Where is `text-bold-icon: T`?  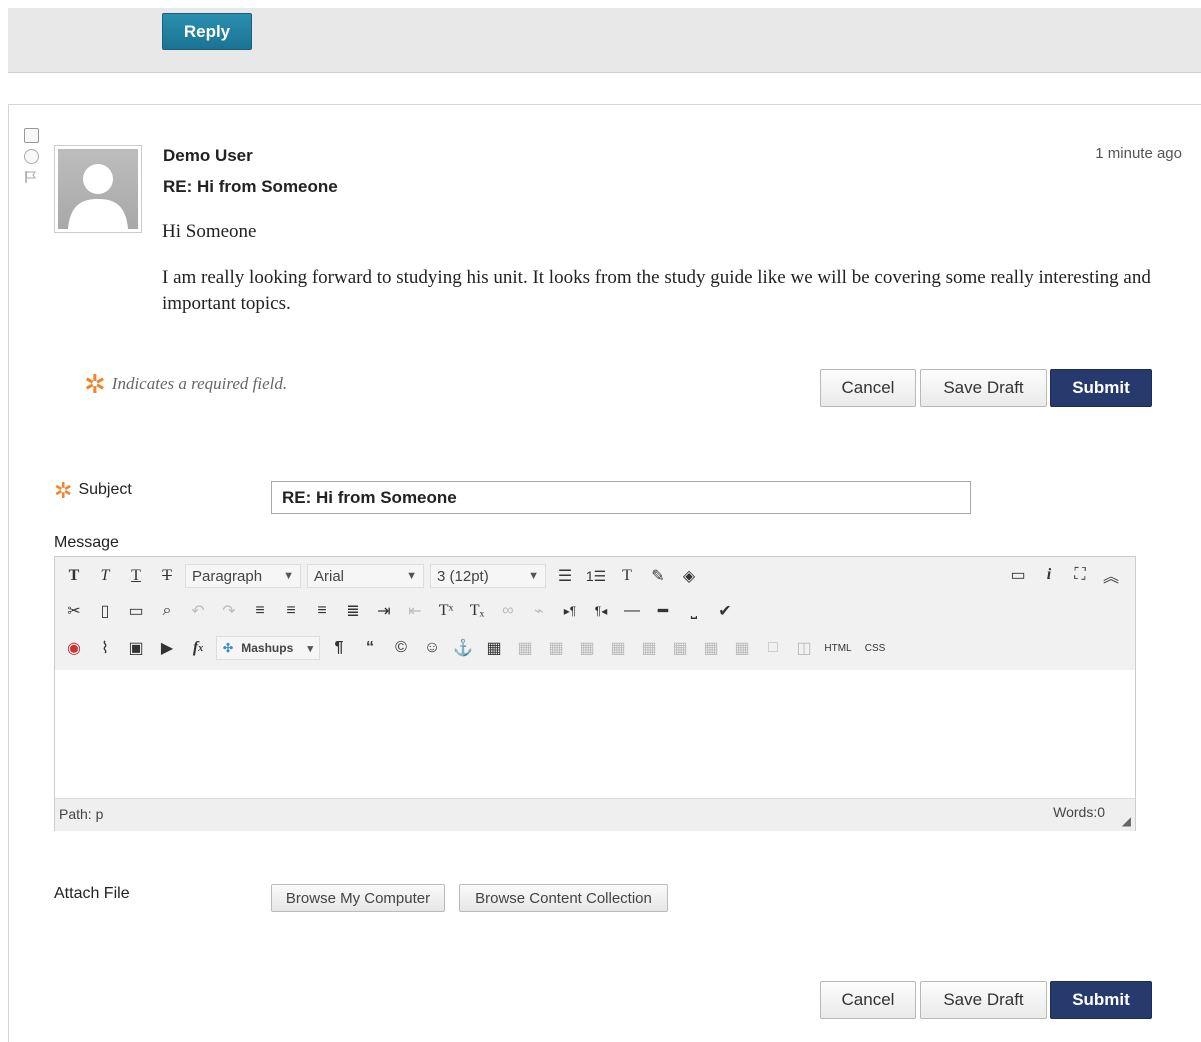 text-bold-icon: T is located at coordinates (74, 576).